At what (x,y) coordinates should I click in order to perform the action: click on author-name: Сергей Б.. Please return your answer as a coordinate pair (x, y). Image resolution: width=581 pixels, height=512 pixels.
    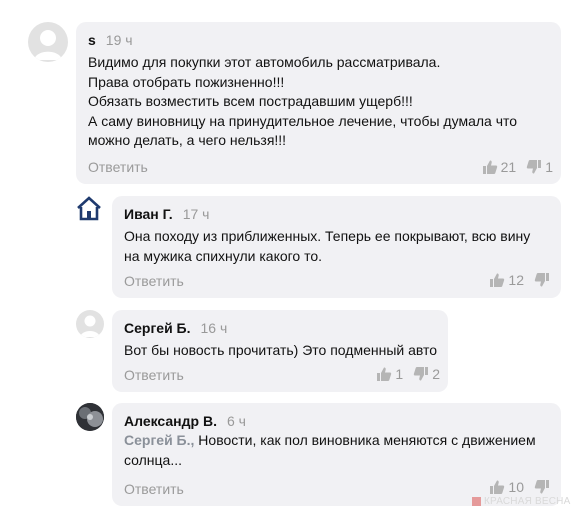
    Looking at the image, I should click on (157, 328).